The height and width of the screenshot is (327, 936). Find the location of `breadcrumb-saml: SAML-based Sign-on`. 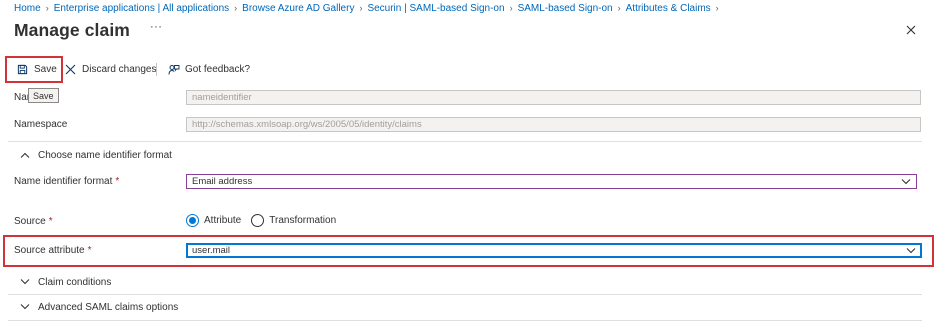

breadcrumb-saml: SAML-based Sign-on is located at coordinates (565, 8).